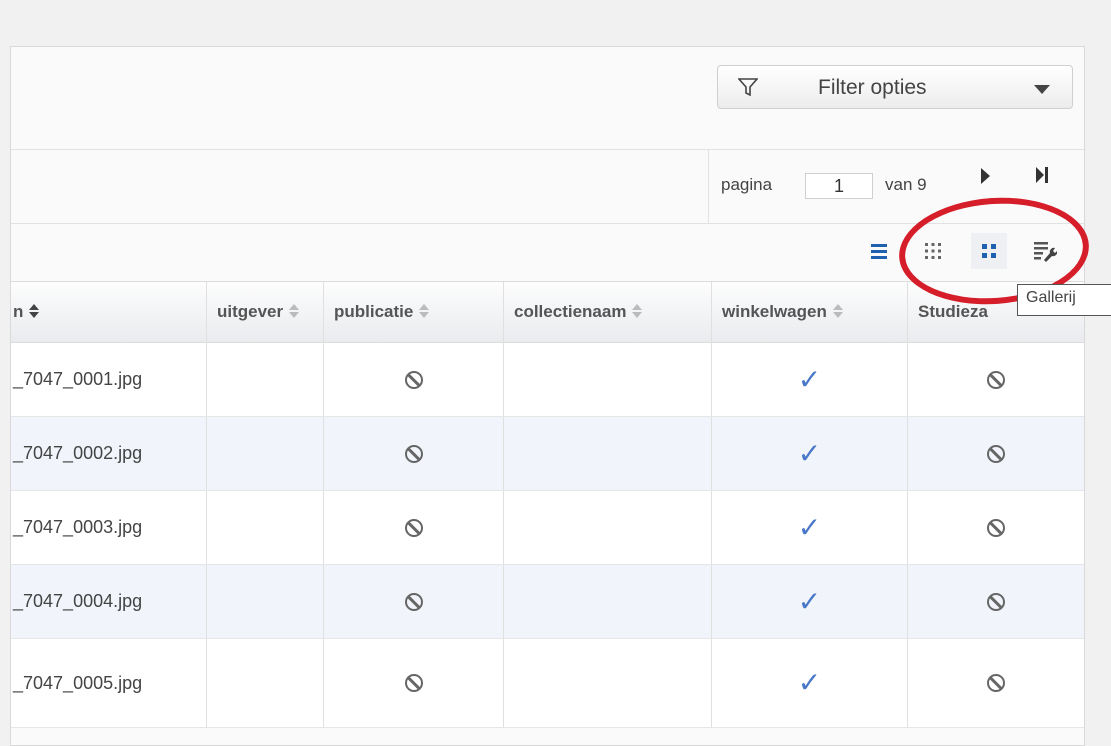 This screenshot has height=746, width=1111. I want to click on page-number-input, so click(839, 186).